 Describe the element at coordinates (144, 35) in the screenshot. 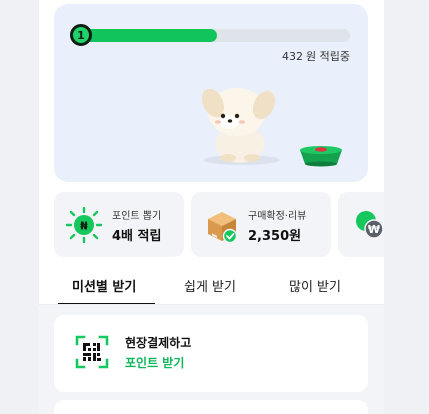

I see `points-progress-fill` at that location.